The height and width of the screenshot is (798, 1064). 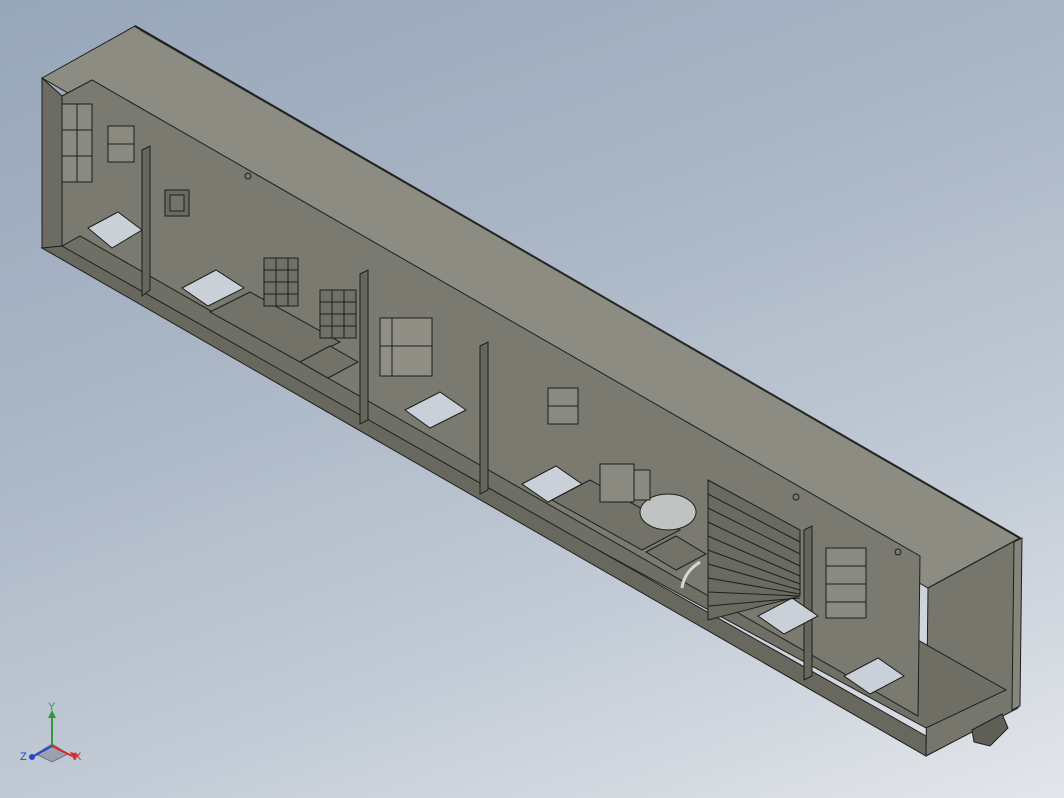 I want to click on cabinet-unit, so click(x=406, y=347).